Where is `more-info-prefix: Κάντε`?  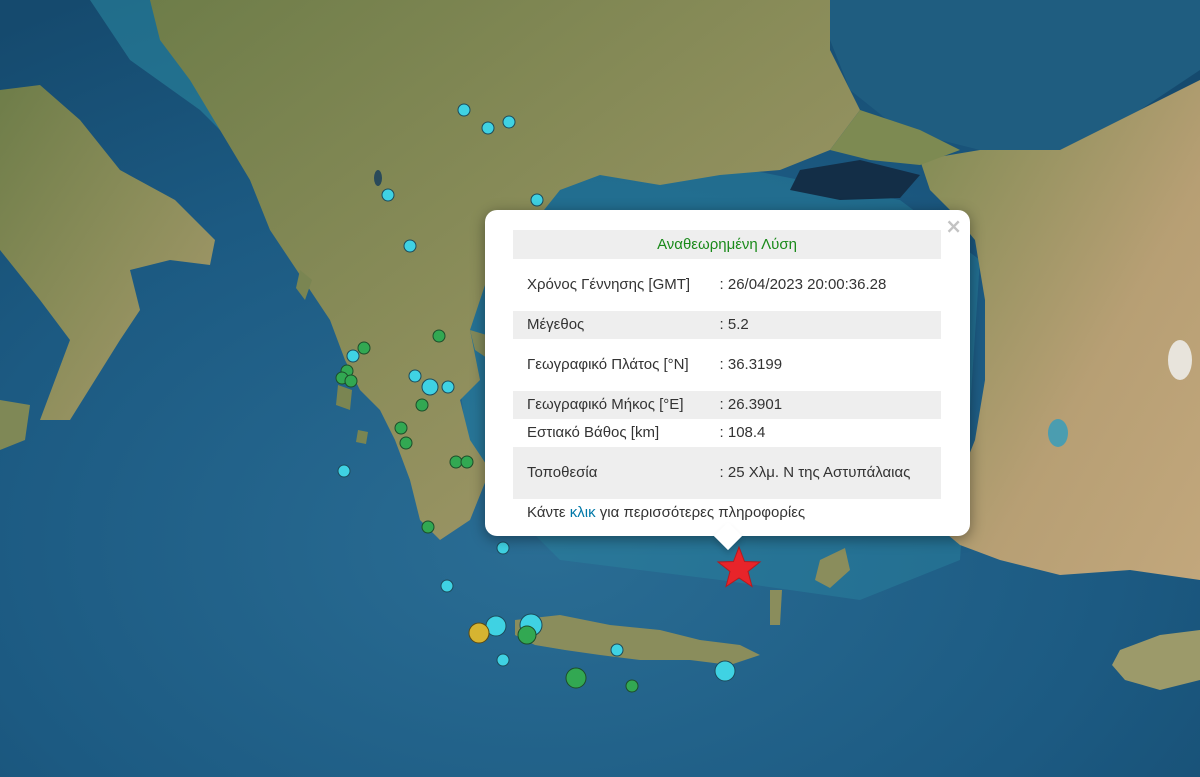 more-info-prefix: Κάντε is located at coordinates (548, 512).